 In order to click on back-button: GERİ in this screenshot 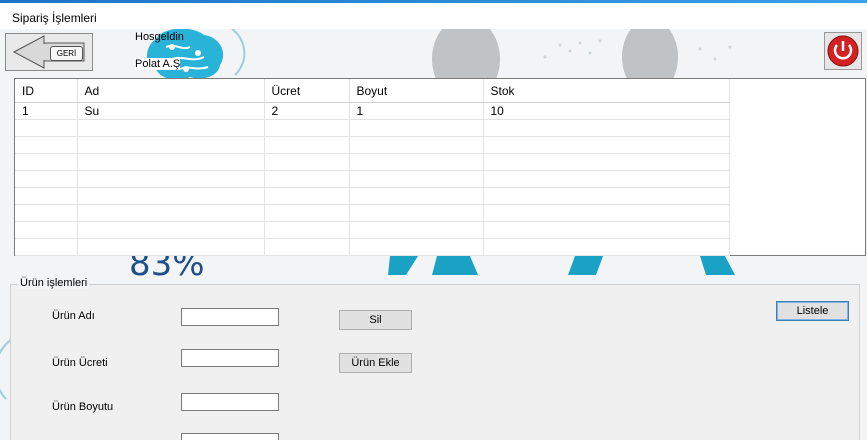, I will do `click(49, 52)`.